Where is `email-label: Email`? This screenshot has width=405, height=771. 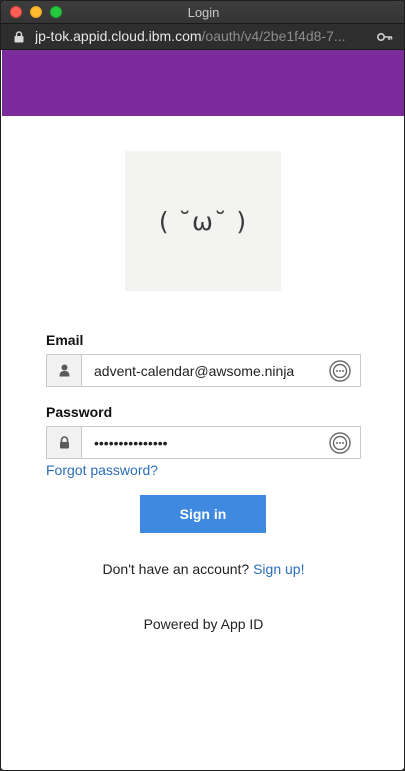 email-label: Email is located at coordinates (65, 340).